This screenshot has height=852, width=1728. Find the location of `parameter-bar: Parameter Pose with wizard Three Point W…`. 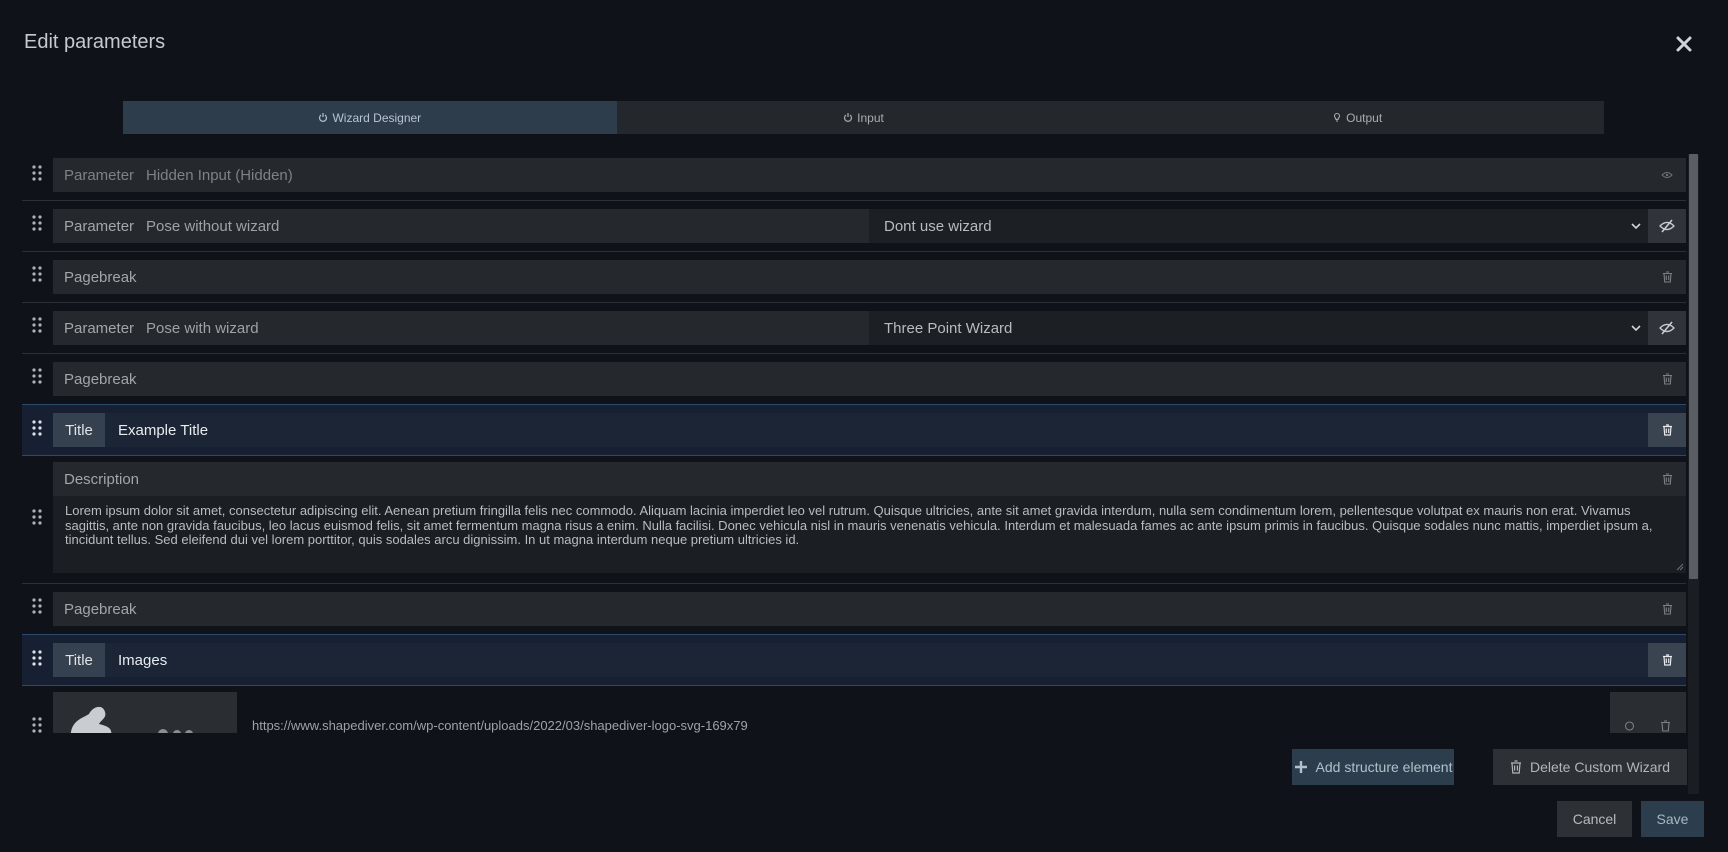

parameter-bar: Parameter Pose with wizard Three Point W… is located at coordinates (869, 328).